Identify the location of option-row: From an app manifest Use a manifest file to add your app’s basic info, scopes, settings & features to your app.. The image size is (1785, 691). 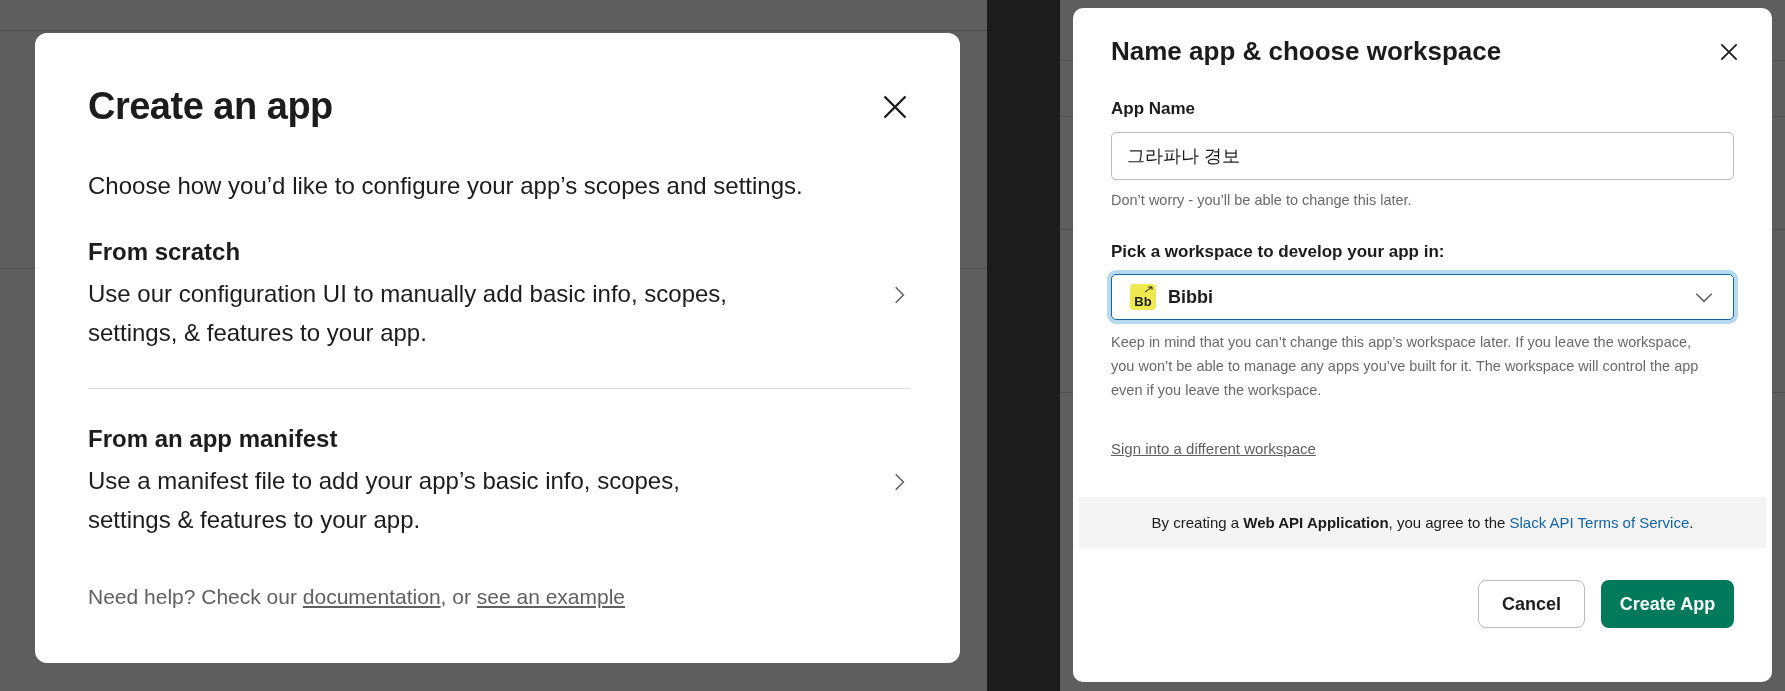
(499, 483).